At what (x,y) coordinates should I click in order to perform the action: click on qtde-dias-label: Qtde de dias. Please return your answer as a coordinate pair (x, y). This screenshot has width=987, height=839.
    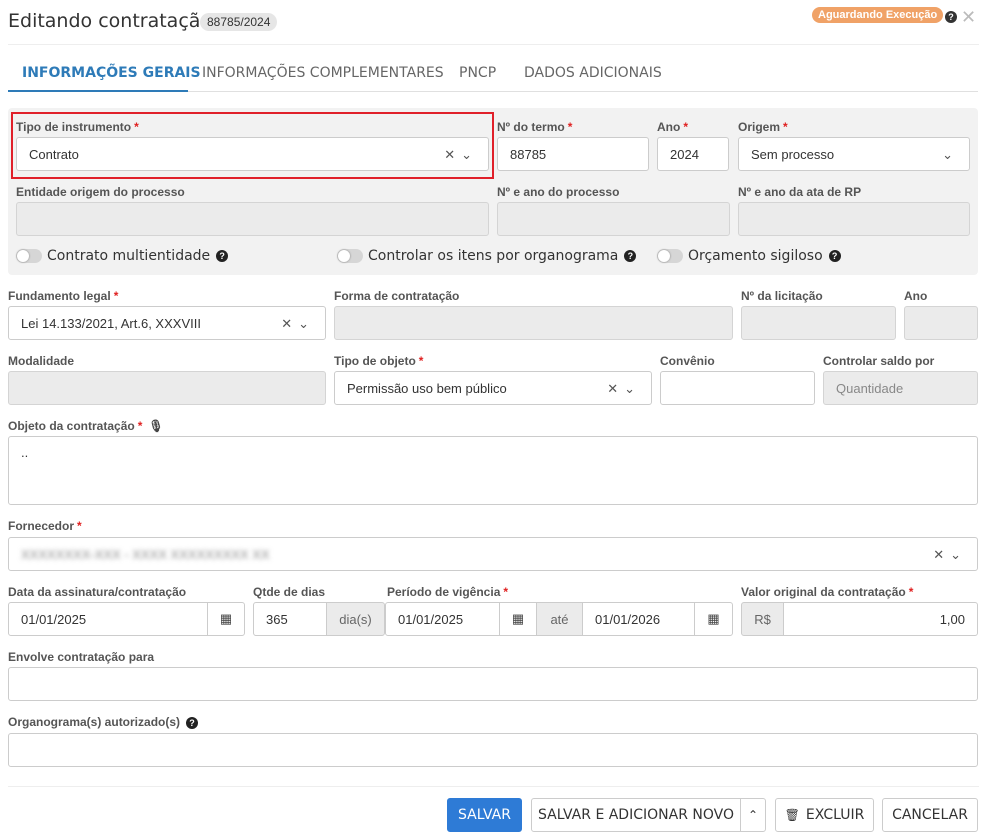
    Looking at the image, I should click on (289, 592).